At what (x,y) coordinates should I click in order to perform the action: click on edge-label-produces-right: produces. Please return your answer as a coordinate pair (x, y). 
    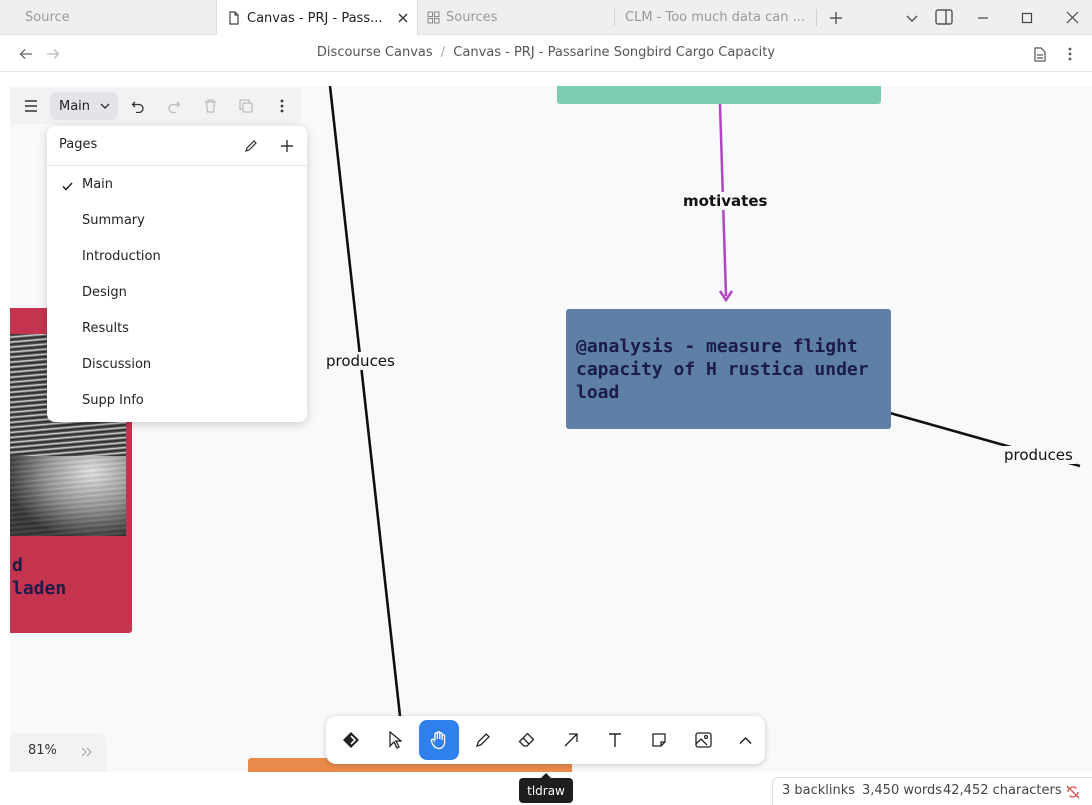
    Looking at the image, I should click on (1038, 455).